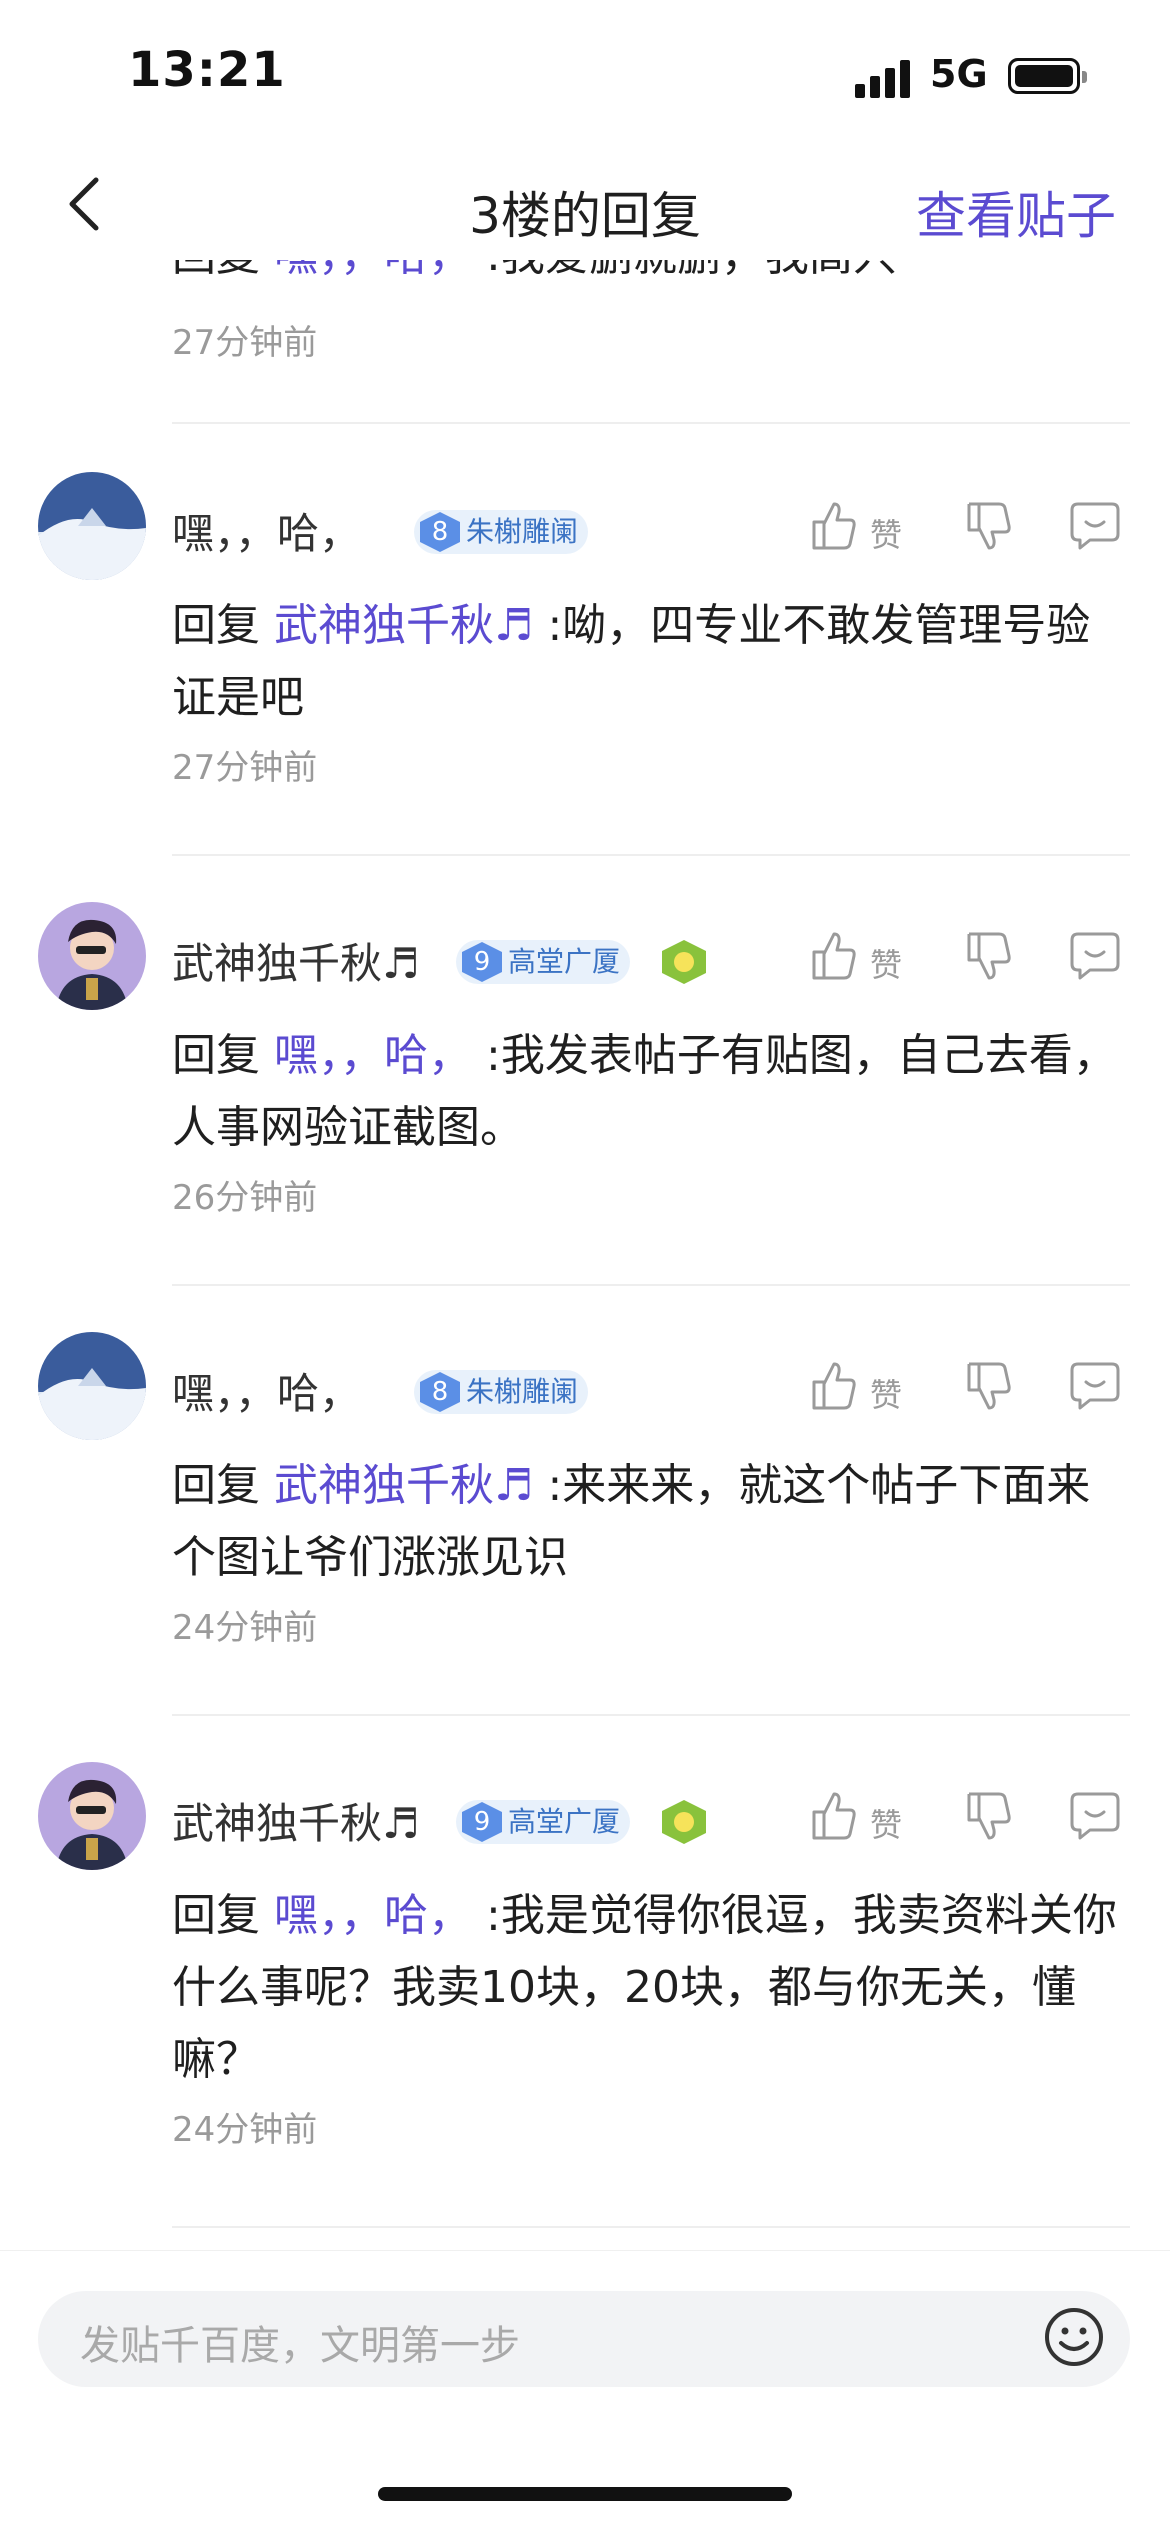  Describe the element at coordinates (585, 205) in the screenshot. I see `nav-bar: 3楼的回复 查看贴子` at that location.